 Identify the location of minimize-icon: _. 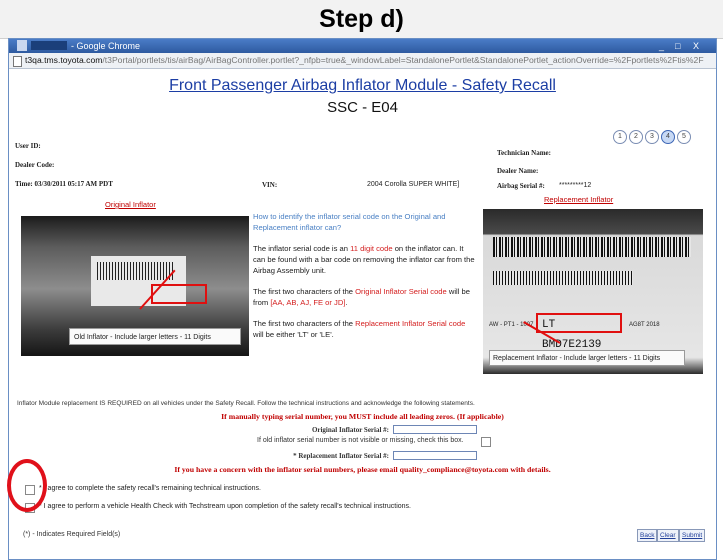
(661, 46).